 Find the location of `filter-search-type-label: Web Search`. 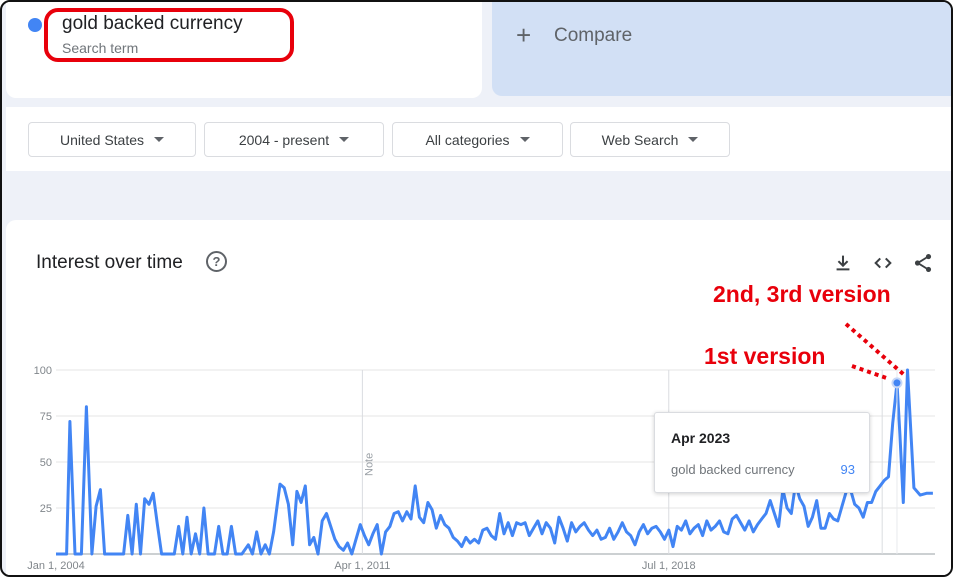

filter-search-type-label: Web Search is located at coordinates (640, 139).